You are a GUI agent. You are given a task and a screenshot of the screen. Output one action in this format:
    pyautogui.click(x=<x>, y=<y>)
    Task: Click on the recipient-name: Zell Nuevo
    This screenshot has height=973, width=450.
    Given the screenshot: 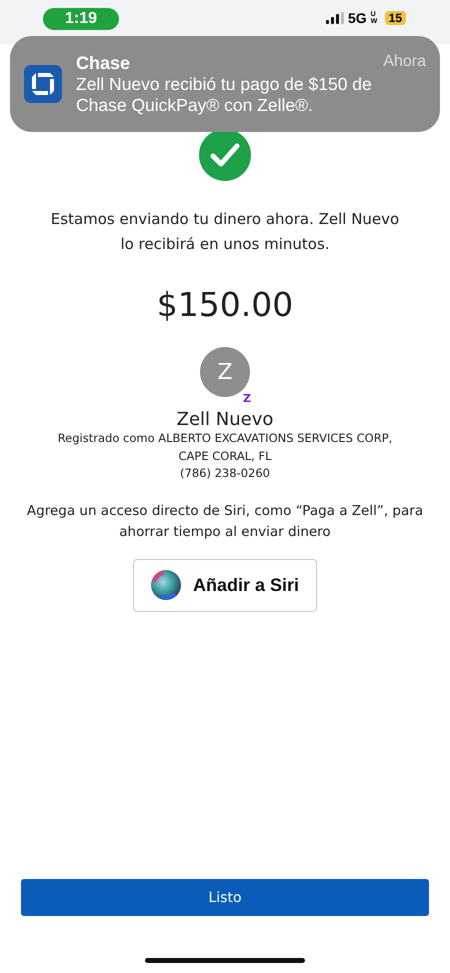 What is the action you would take?
    pyautogui.click(x=225, y=419)
    